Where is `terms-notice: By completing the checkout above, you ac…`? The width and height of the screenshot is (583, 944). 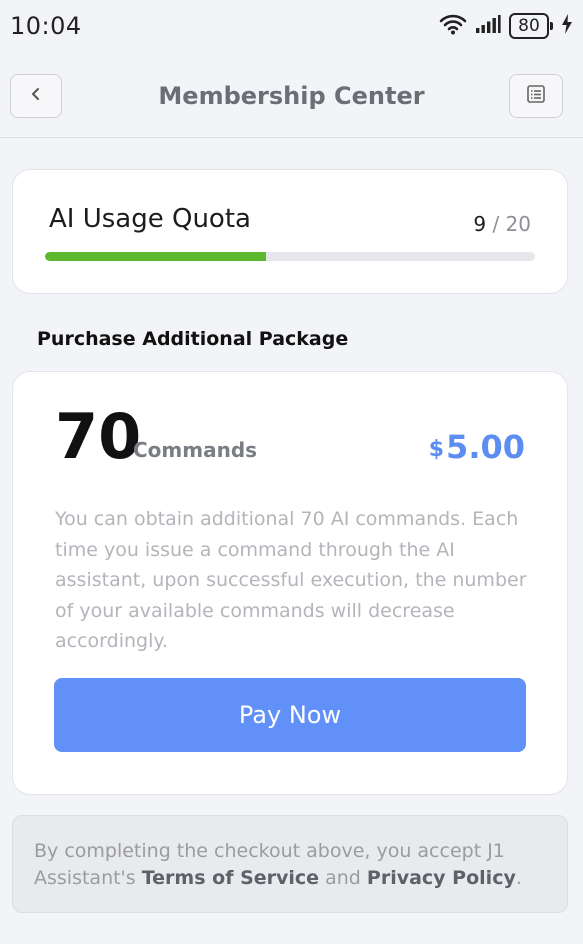
terms-notice: By completing the checkout above, you ac… is located at coordinates (290, 864).